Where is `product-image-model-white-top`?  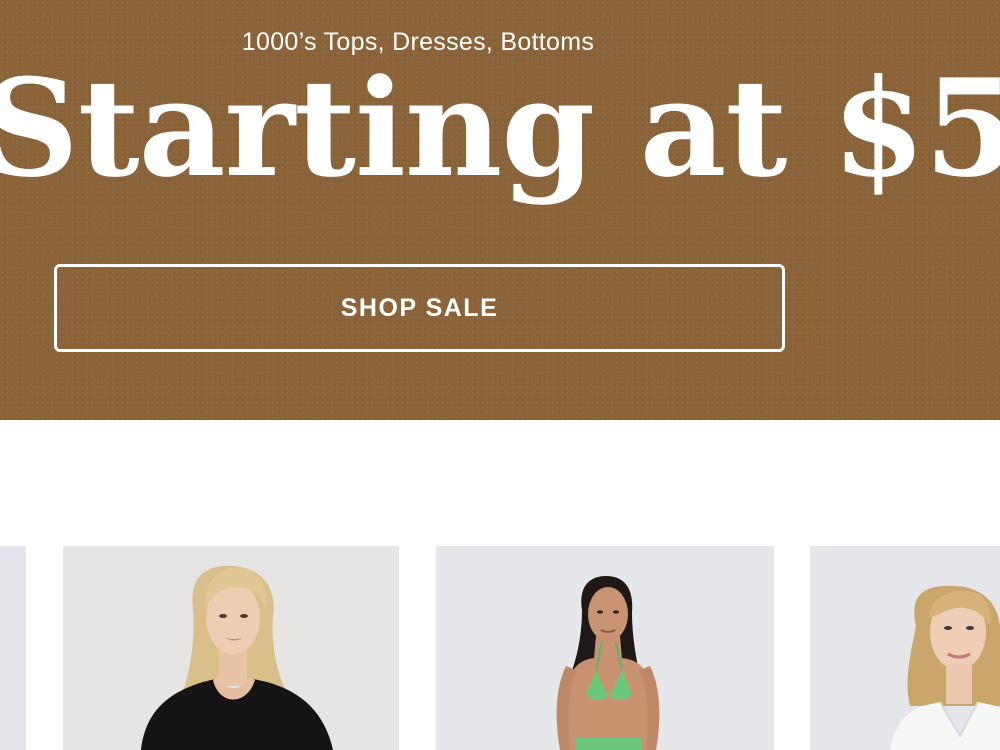
product-image-model-white-top is located at coordinates (905, 648).